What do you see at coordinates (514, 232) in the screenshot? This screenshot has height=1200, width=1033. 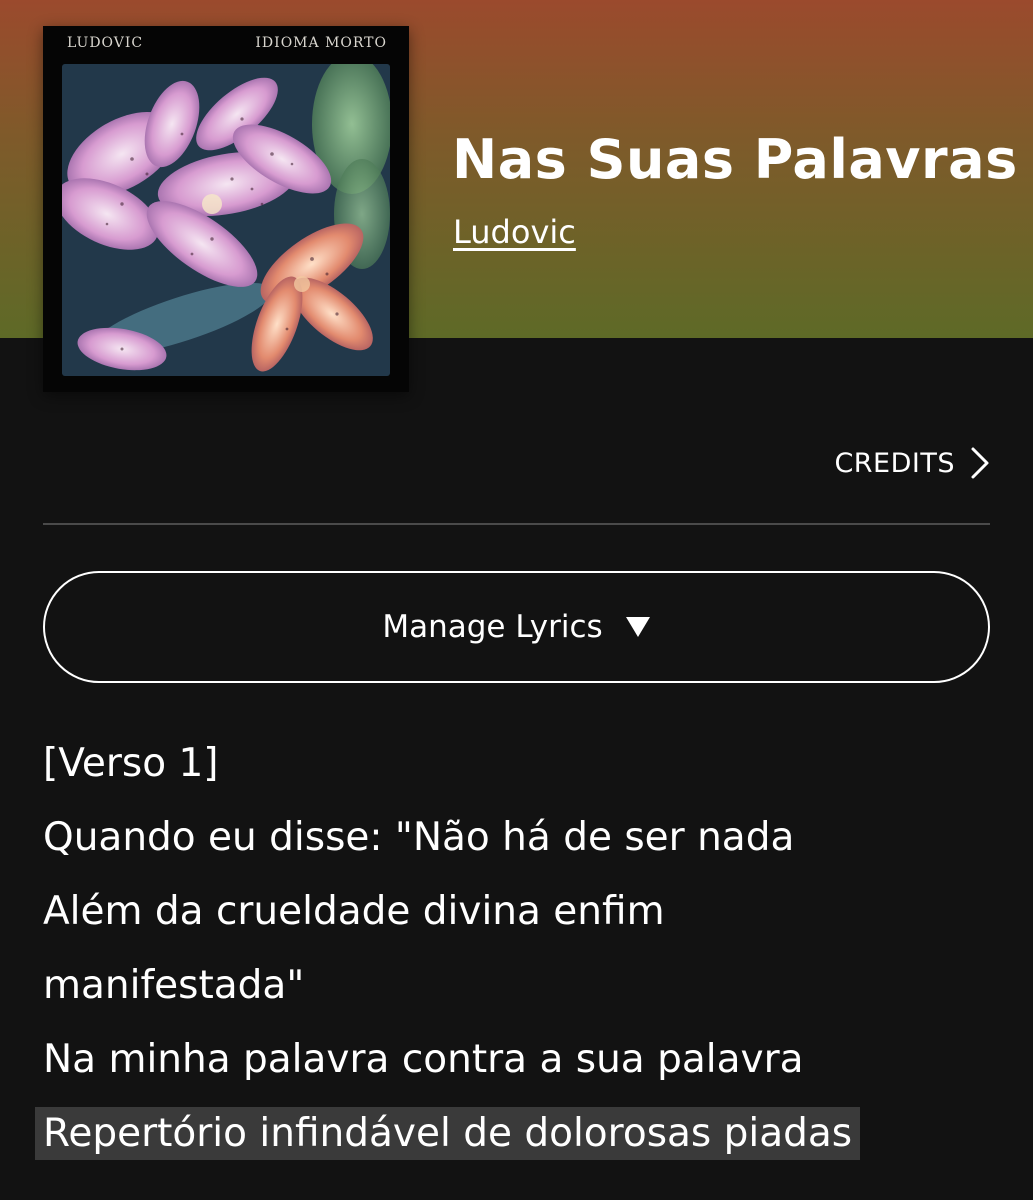 I see `artist-link: Ludovic` at bounding box center [514, 232].